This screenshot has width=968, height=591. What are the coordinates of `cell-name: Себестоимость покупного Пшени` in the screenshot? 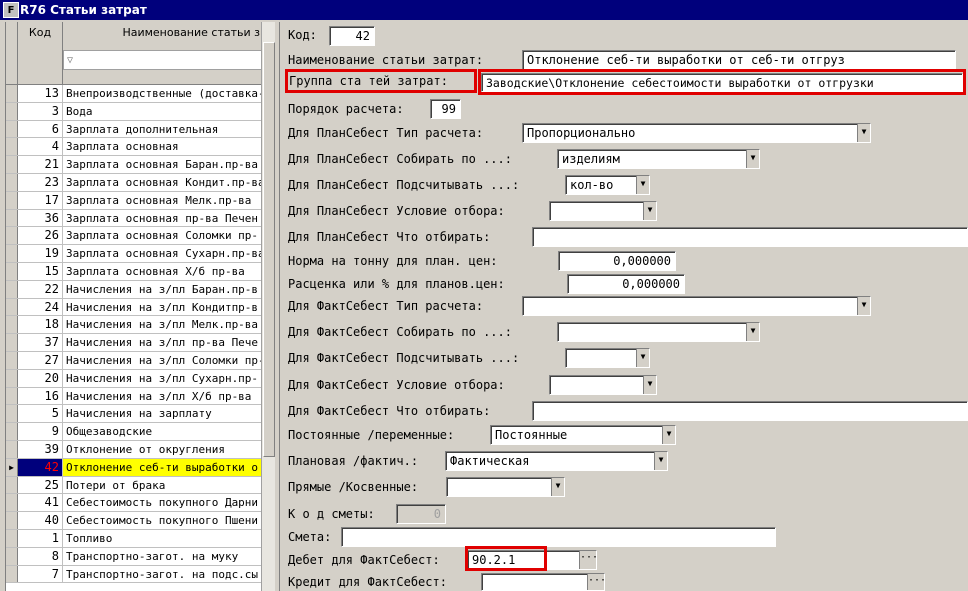 It's located at (162, 520).